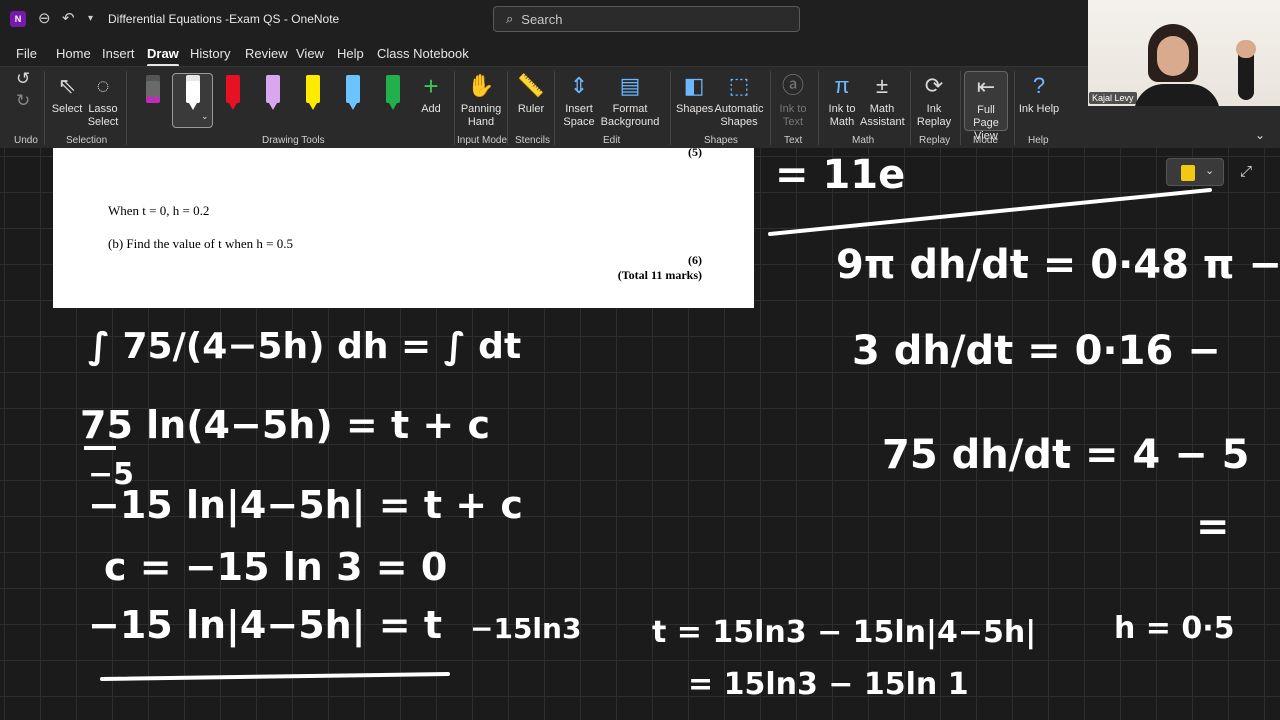 This screenshot has height=720, width=1280. Describe the element at coordinates (266, 53) in the screenshot. I see `menu-review: Review` at that location.